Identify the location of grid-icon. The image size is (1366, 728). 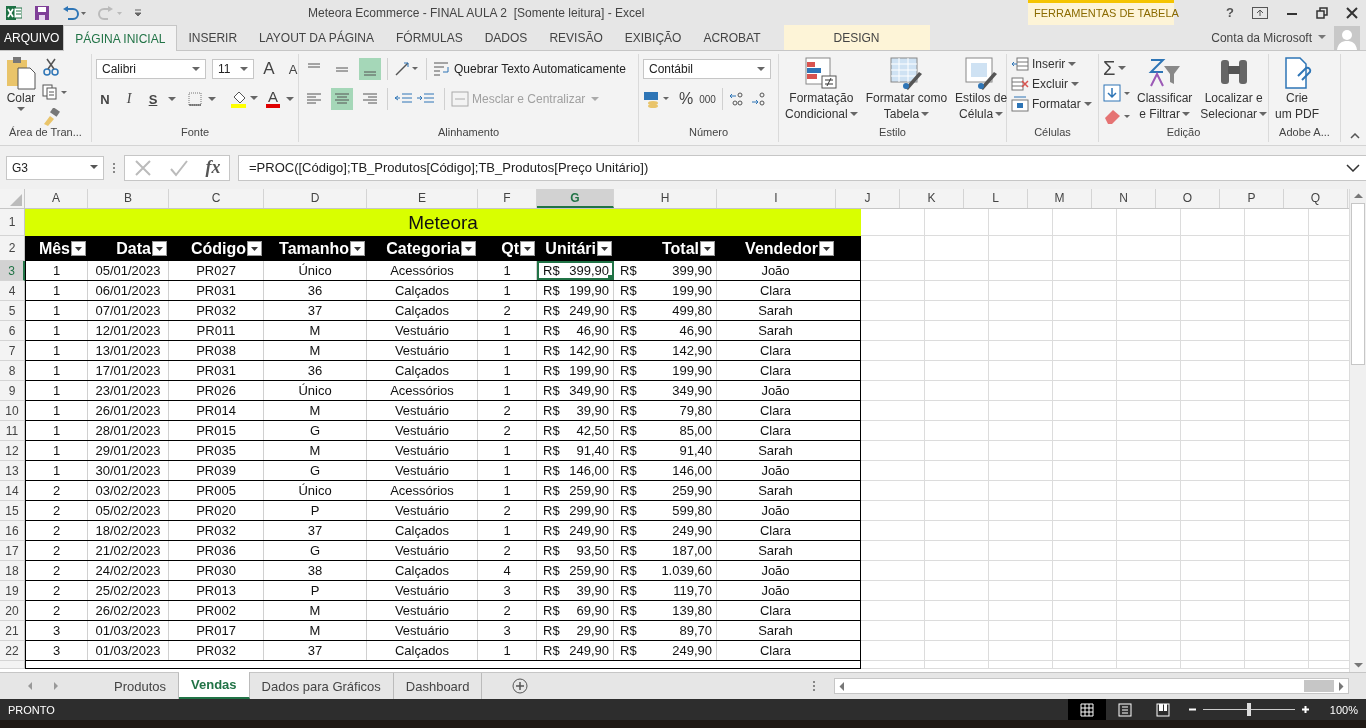
(1086, 709).